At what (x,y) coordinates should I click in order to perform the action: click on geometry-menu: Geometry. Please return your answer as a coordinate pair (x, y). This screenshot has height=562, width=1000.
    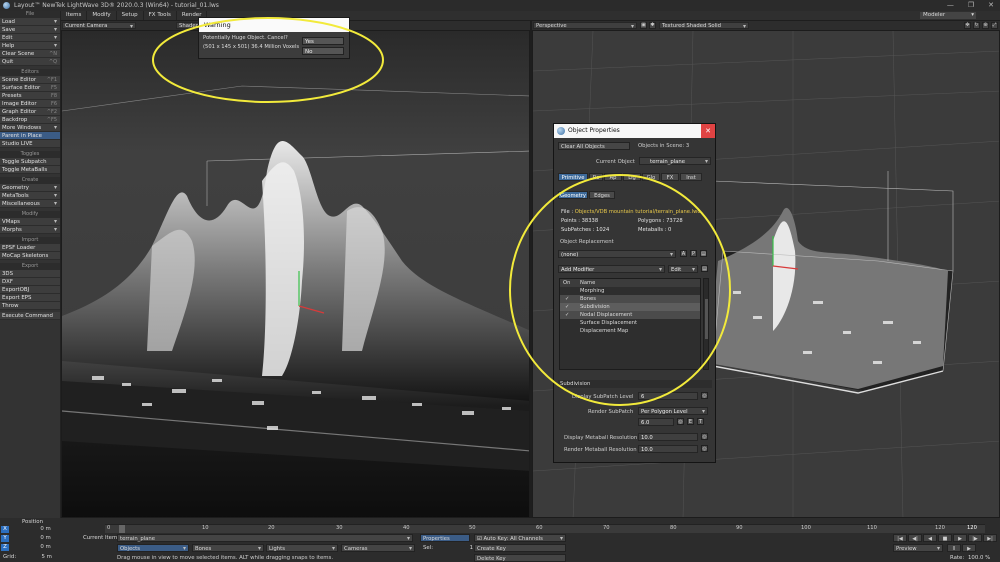
    Looking at the image, I should click on (30, 188).